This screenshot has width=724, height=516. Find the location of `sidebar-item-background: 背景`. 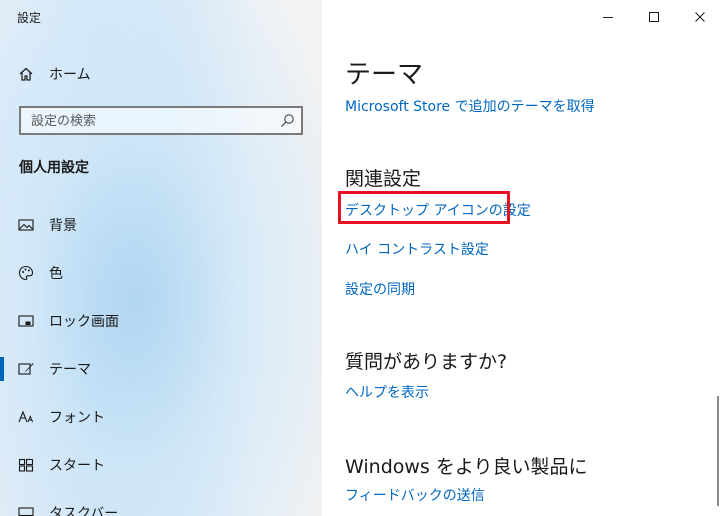

sidebar-item-background: 背景 is located at coordinates (161, 225).